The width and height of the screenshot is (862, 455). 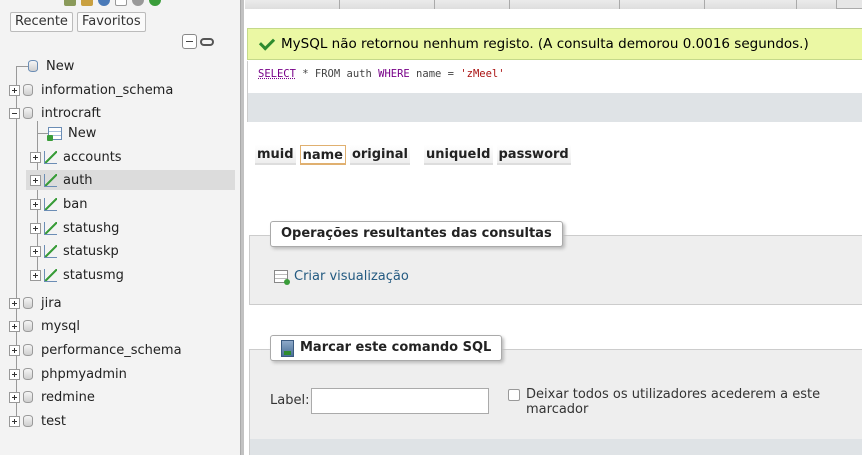 What do you see at coordinates (514, 395) in the screenshot?
I see `share-bookmark-checkbox` at bounding box center [514, 395].